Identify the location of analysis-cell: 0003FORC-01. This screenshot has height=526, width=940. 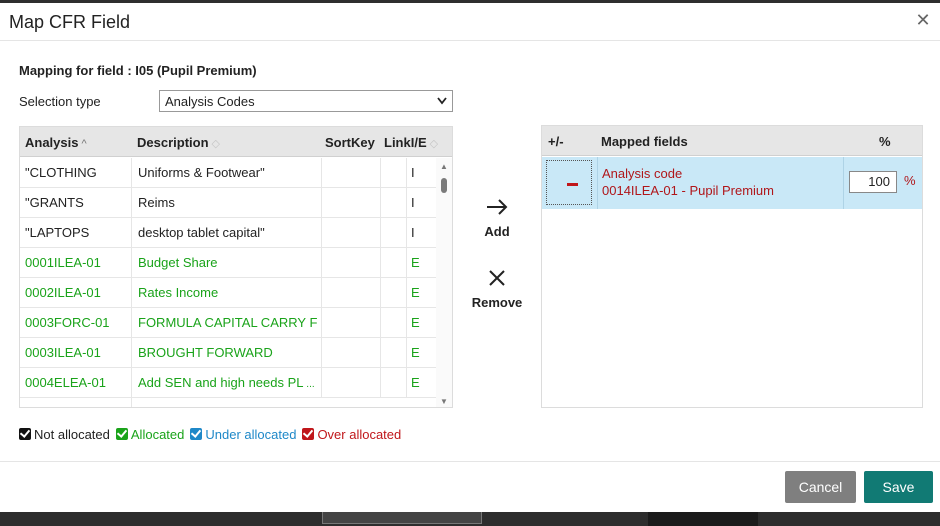
(67, 322).